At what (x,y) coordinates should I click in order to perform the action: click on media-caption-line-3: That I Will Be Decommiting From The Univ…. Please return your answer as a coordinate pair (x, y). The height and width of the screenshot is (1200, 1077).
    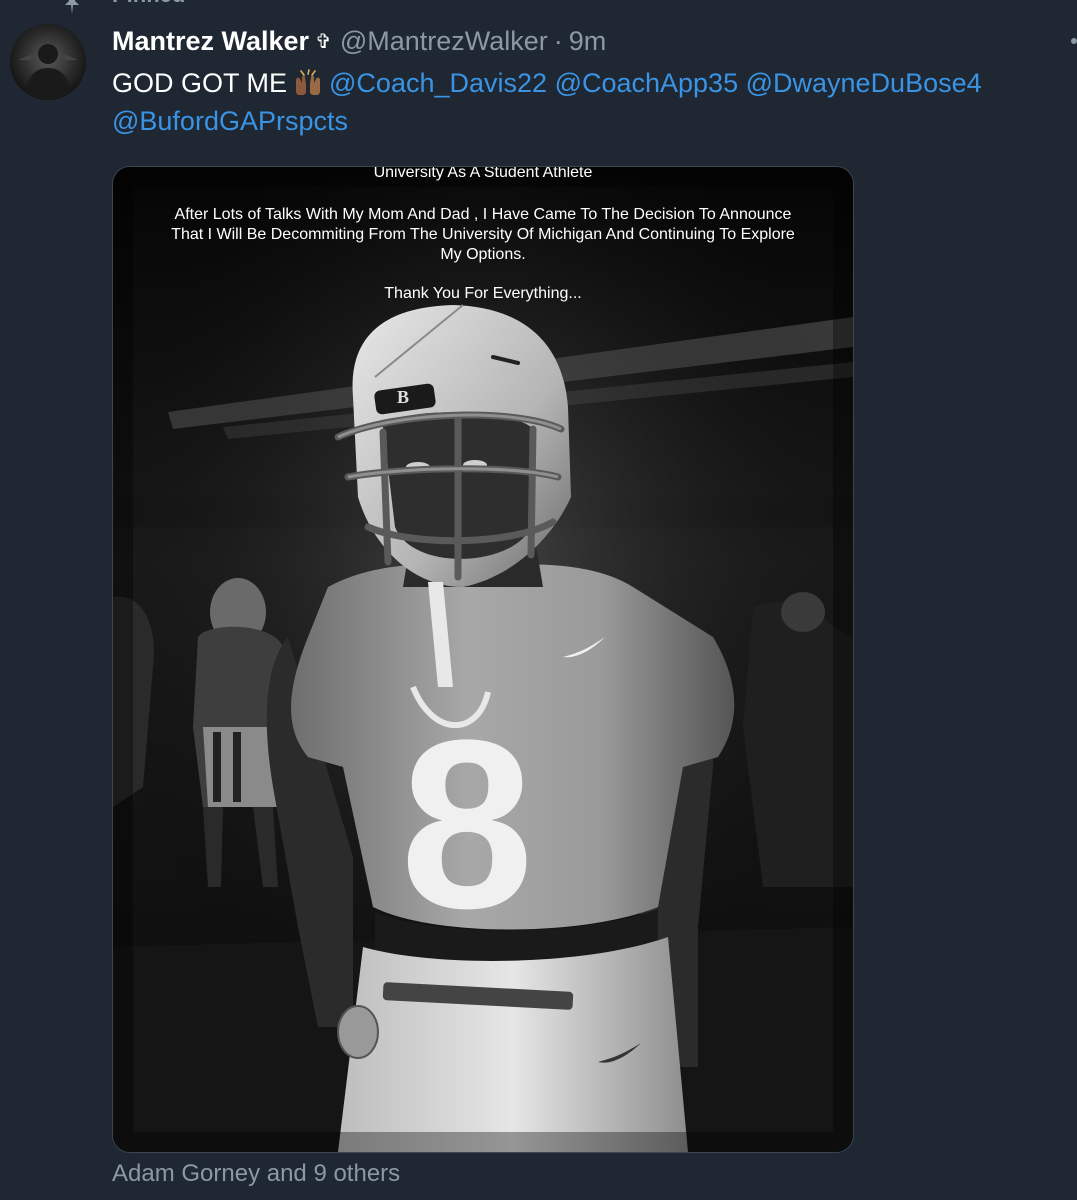
    Looking at the image, I should click on (483, 234).